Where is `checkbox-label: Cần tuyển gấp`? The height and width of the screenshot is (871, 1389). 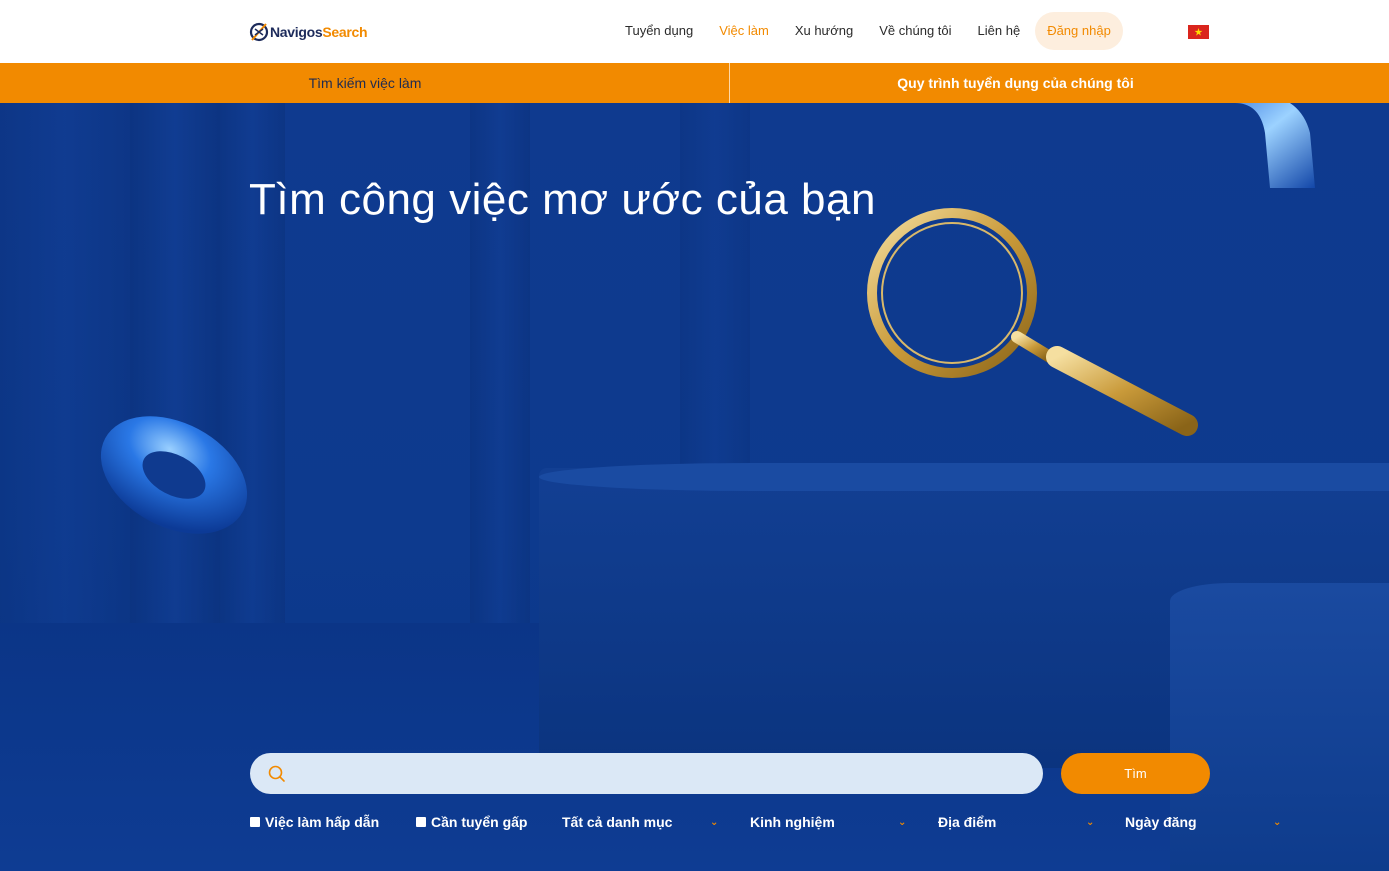 checkbox-label: Cần tuyển gấp is located at coordinates (479, 822).